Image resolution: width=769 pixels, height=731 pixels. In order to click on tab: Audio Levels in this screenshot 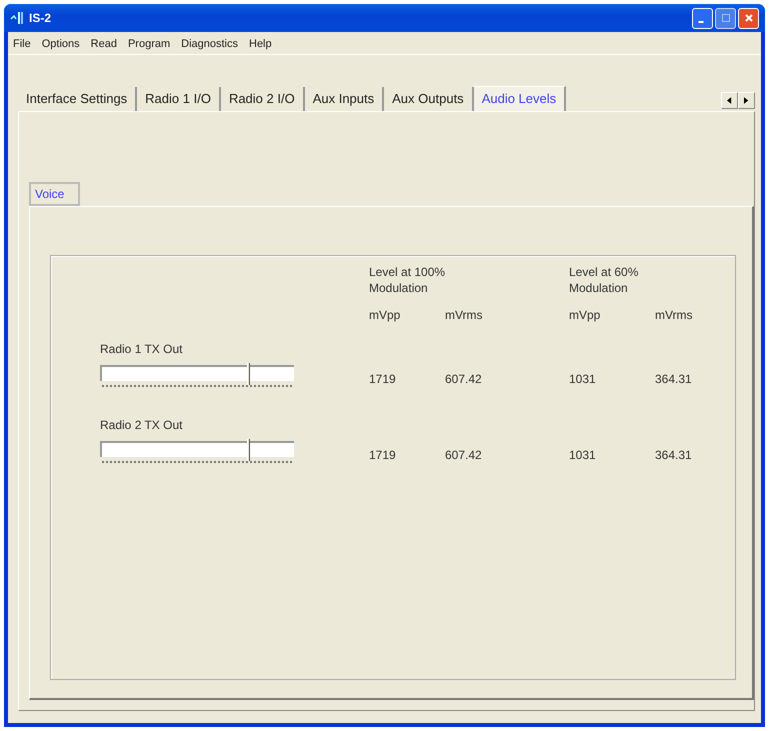, I will do `click(520, 98)`.